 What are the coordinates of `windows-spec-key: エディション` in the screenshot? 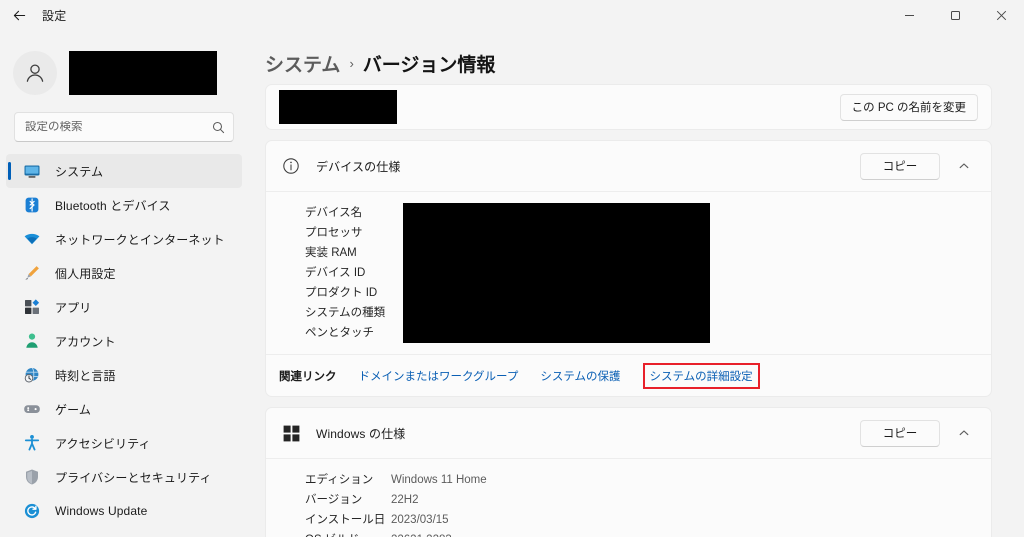 It's located at (339, 480).